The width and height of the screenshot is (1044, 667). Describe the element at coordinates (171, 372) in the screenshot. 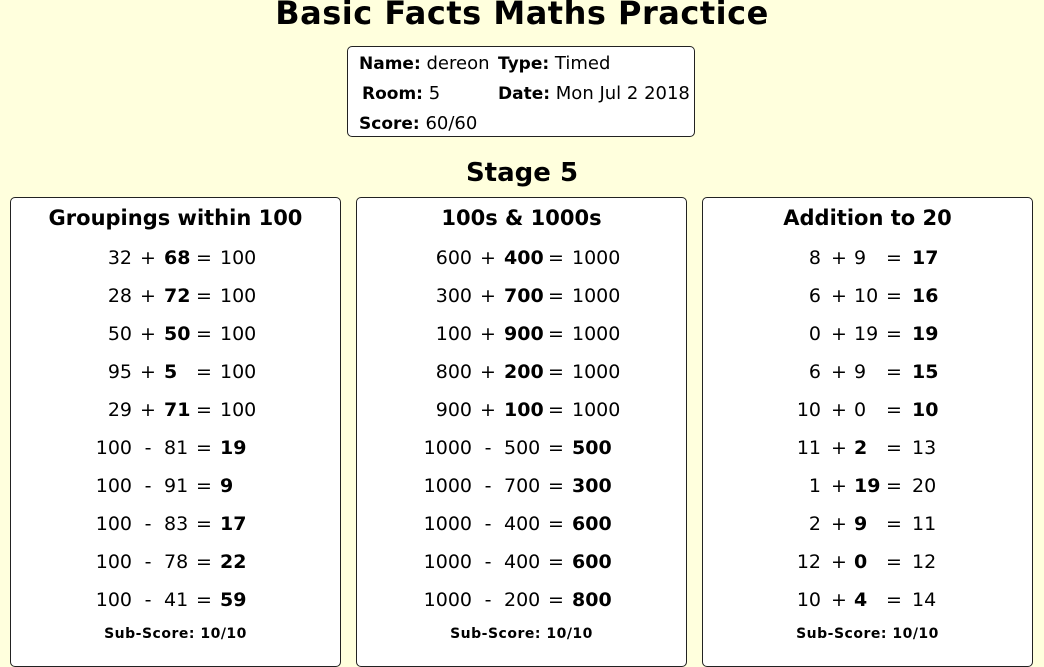

I see `operand-b: 5` at that location.